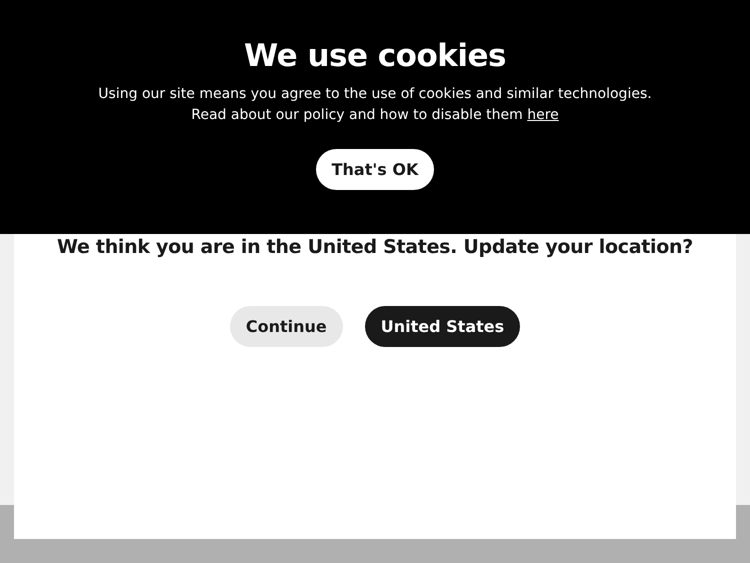 This screenshot has height=563, width=750. What do you see at coordinates (375, 56) in the screenshot?
I see `cookie-title: We use cookies` at bounding box center [375, 56].